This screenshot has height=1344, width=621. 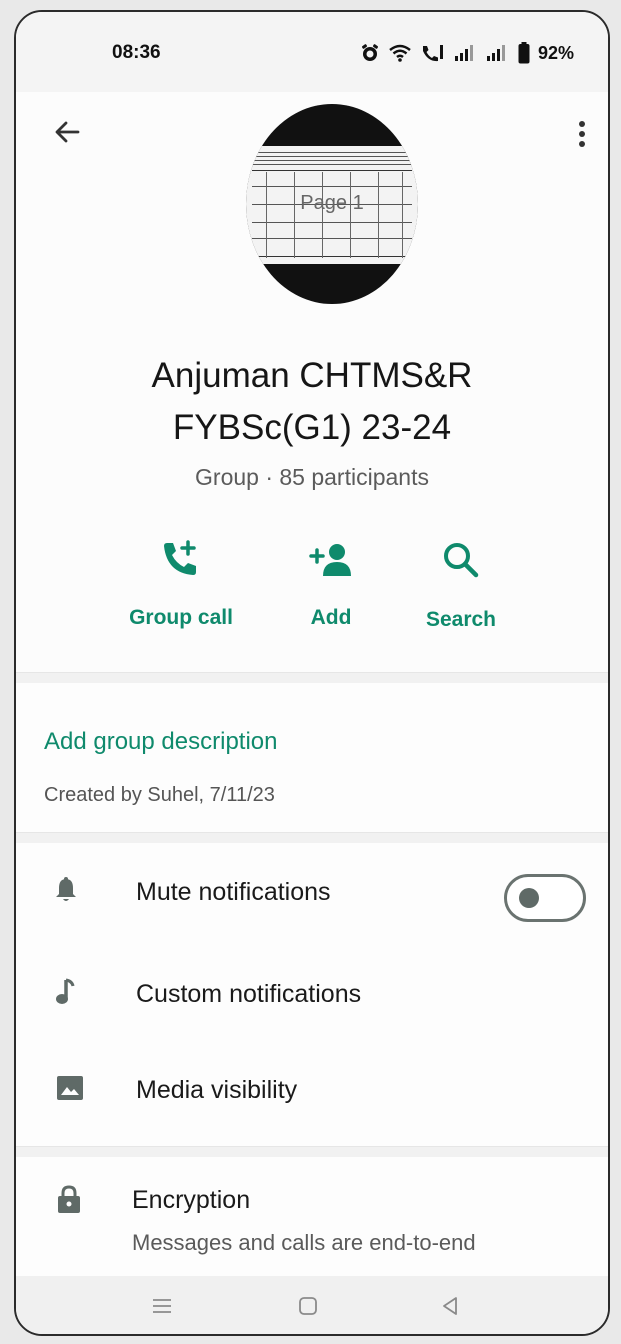 What do you see at coordinates (181, 593) in the screenshot?
I see `group-call-button: Group call` at bounding box center [181, 593].